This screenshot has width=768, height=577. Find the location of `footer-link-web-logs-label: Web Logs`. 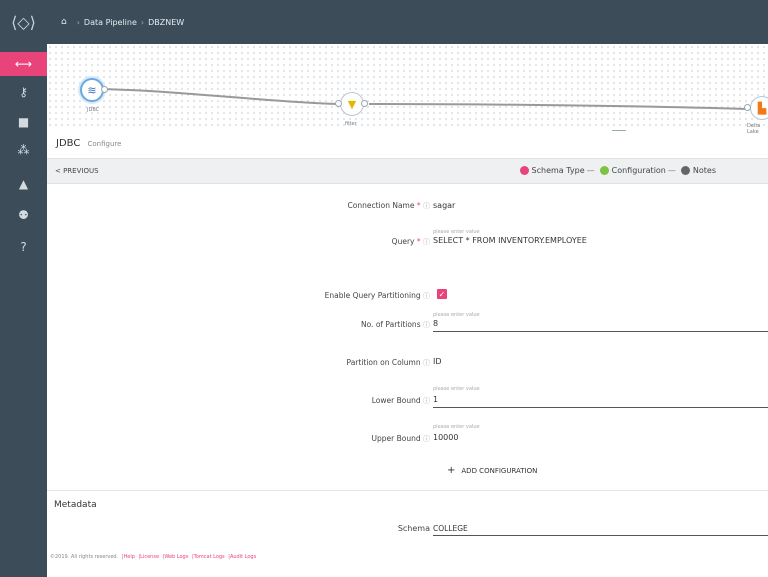

footer-link-web-logs-label: Web Logs is located at coordinates (176, 557).